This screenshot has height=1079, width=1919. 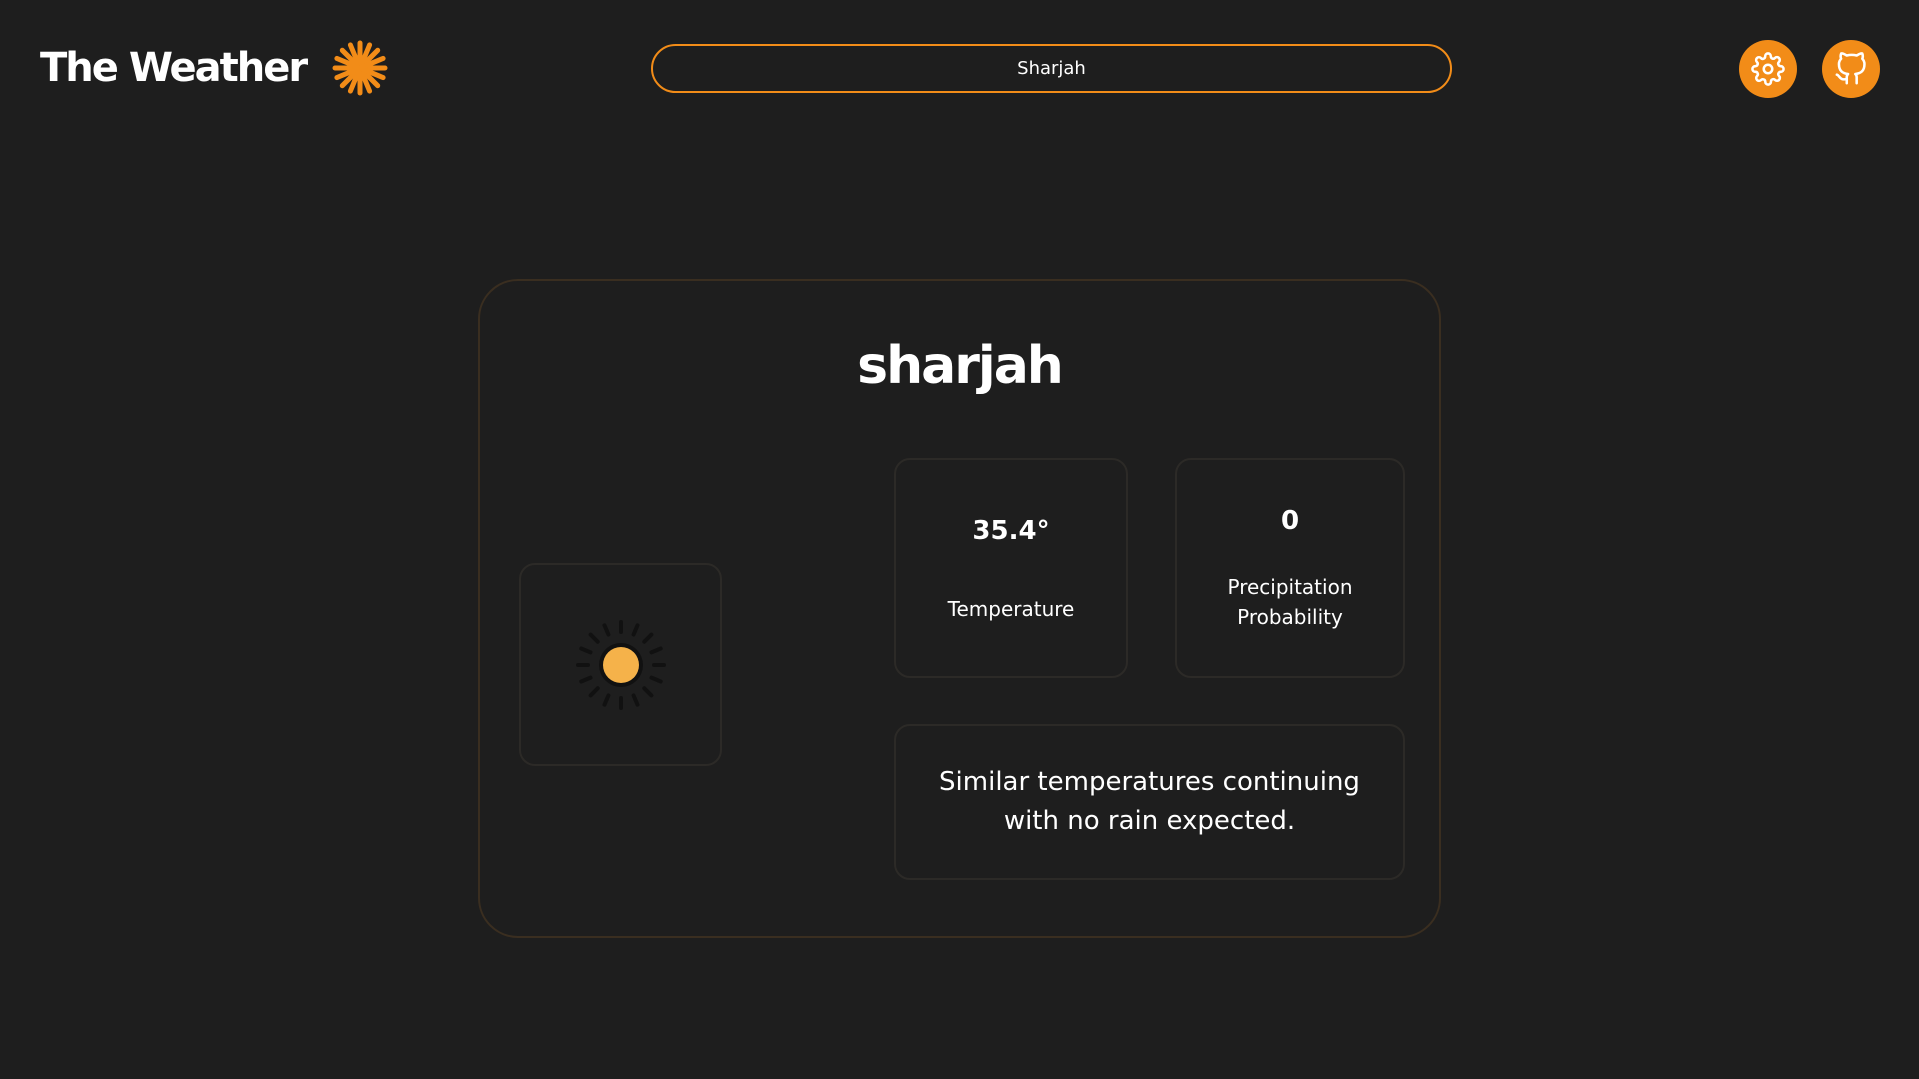 I want to click on city-name: sharjah, so click(x=960, y=366).